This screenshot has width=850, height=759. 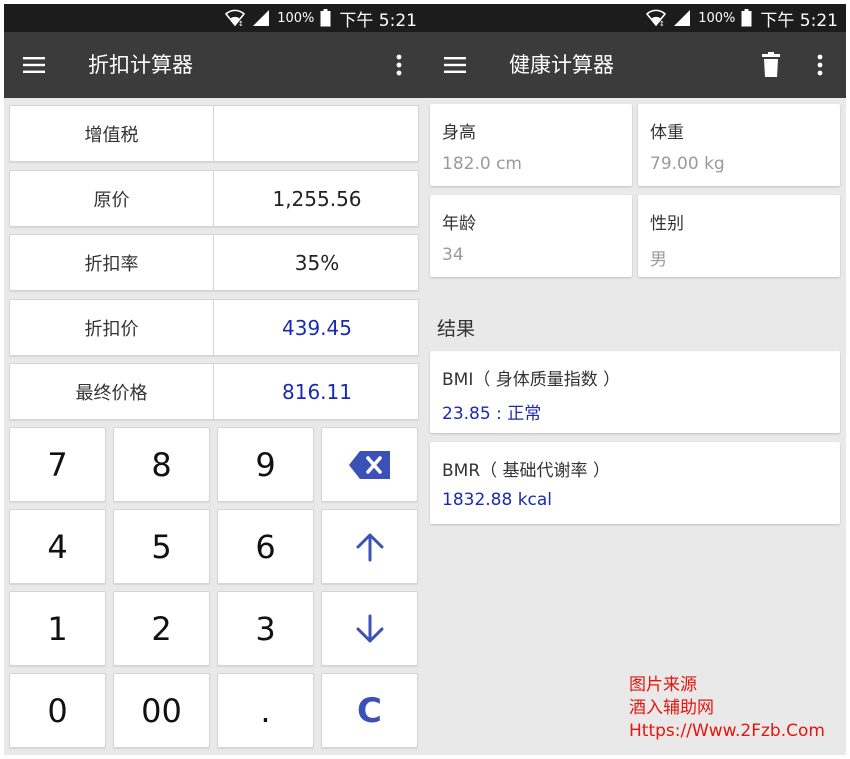 I want to click on key-00: 00, so click(x=161, y=710).